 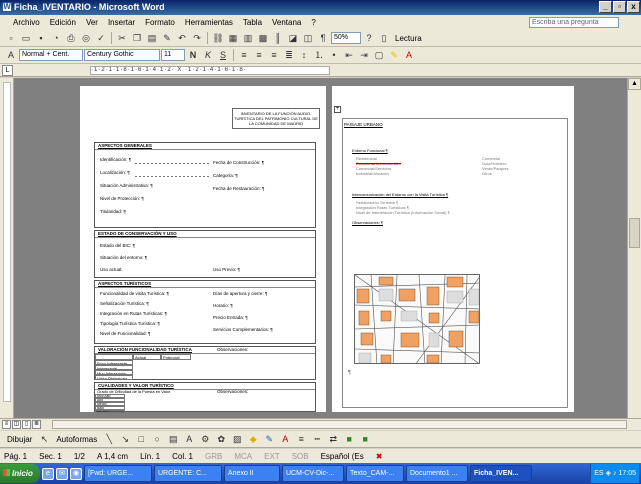 I want to click on field-fecha-restauracion: Fecha de Restauración: ¶, so click(x=238, y=188).